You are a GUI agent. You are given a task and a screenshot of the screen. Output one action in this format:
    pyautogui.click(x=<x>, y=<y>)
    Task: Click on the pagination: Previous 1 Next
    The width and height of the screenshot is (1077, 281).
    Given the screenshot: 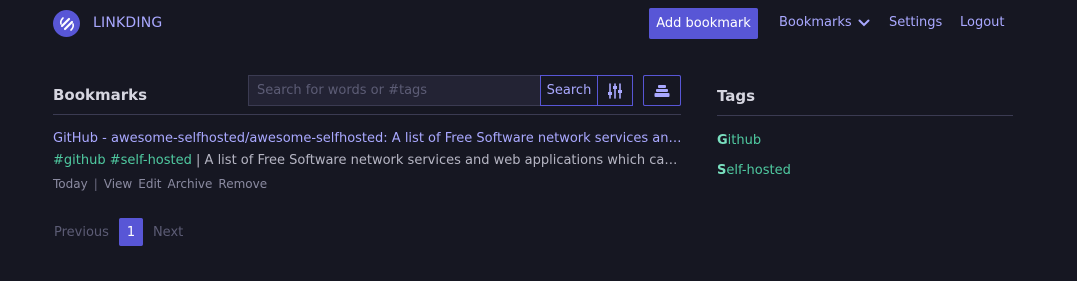 What is the action you would take?
    pyautogui.click(x=118, y=232)
    